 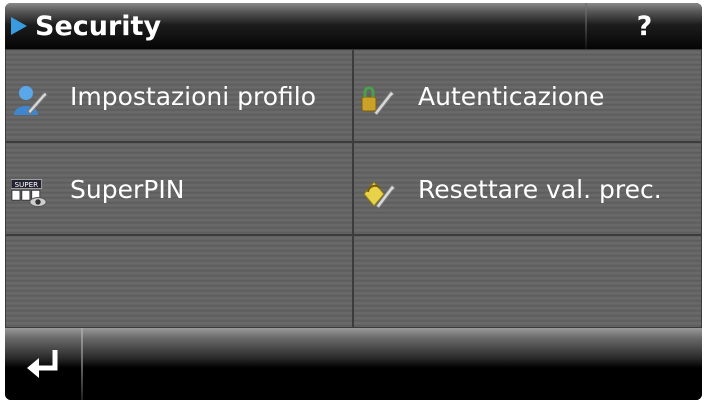 I want to click on menu-item-autenticazione: Autenticazione, so click(x=527, y=95).